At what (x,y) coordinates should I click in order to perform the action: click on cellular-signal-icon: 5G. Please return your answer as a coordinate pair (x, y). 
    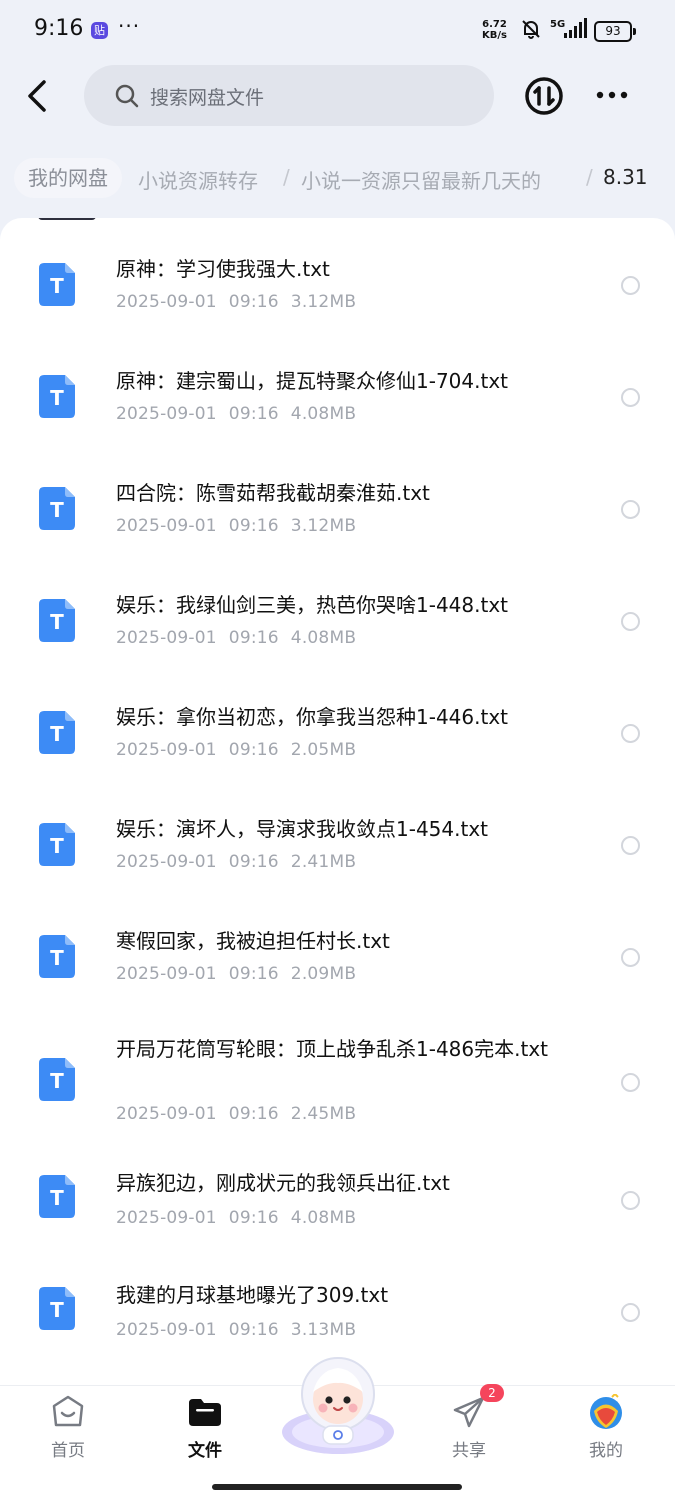
    Looking at the image, I should click on (568, 28).